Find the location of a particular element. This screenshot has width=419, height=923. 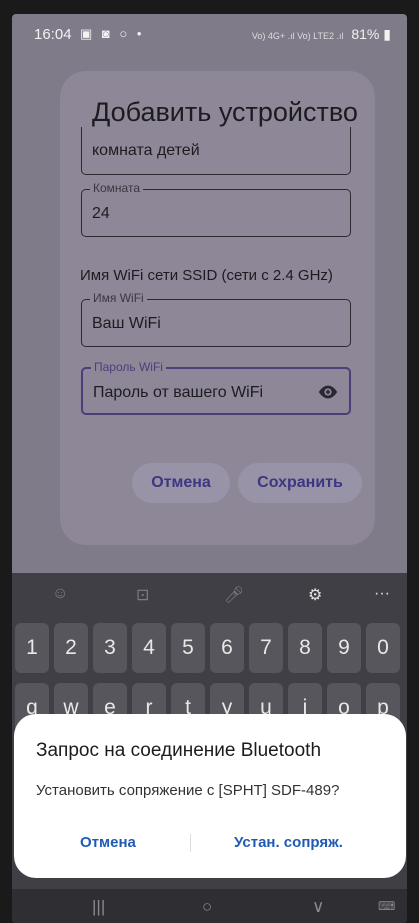

bluetooth-pair-button: Устан. сопряж. is located at coordinates (288, 842).